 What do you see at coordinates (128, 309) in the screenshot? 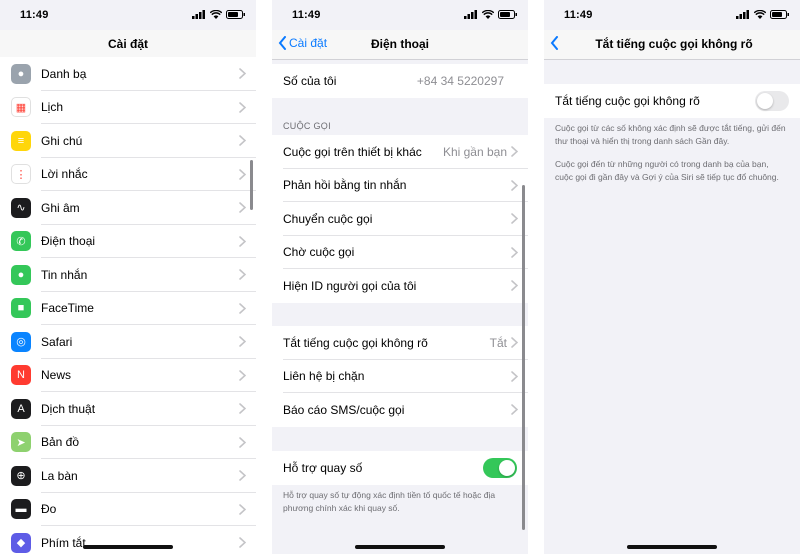
I see `settings-item: ■ FaceTime` at bounding box center [128, 309].